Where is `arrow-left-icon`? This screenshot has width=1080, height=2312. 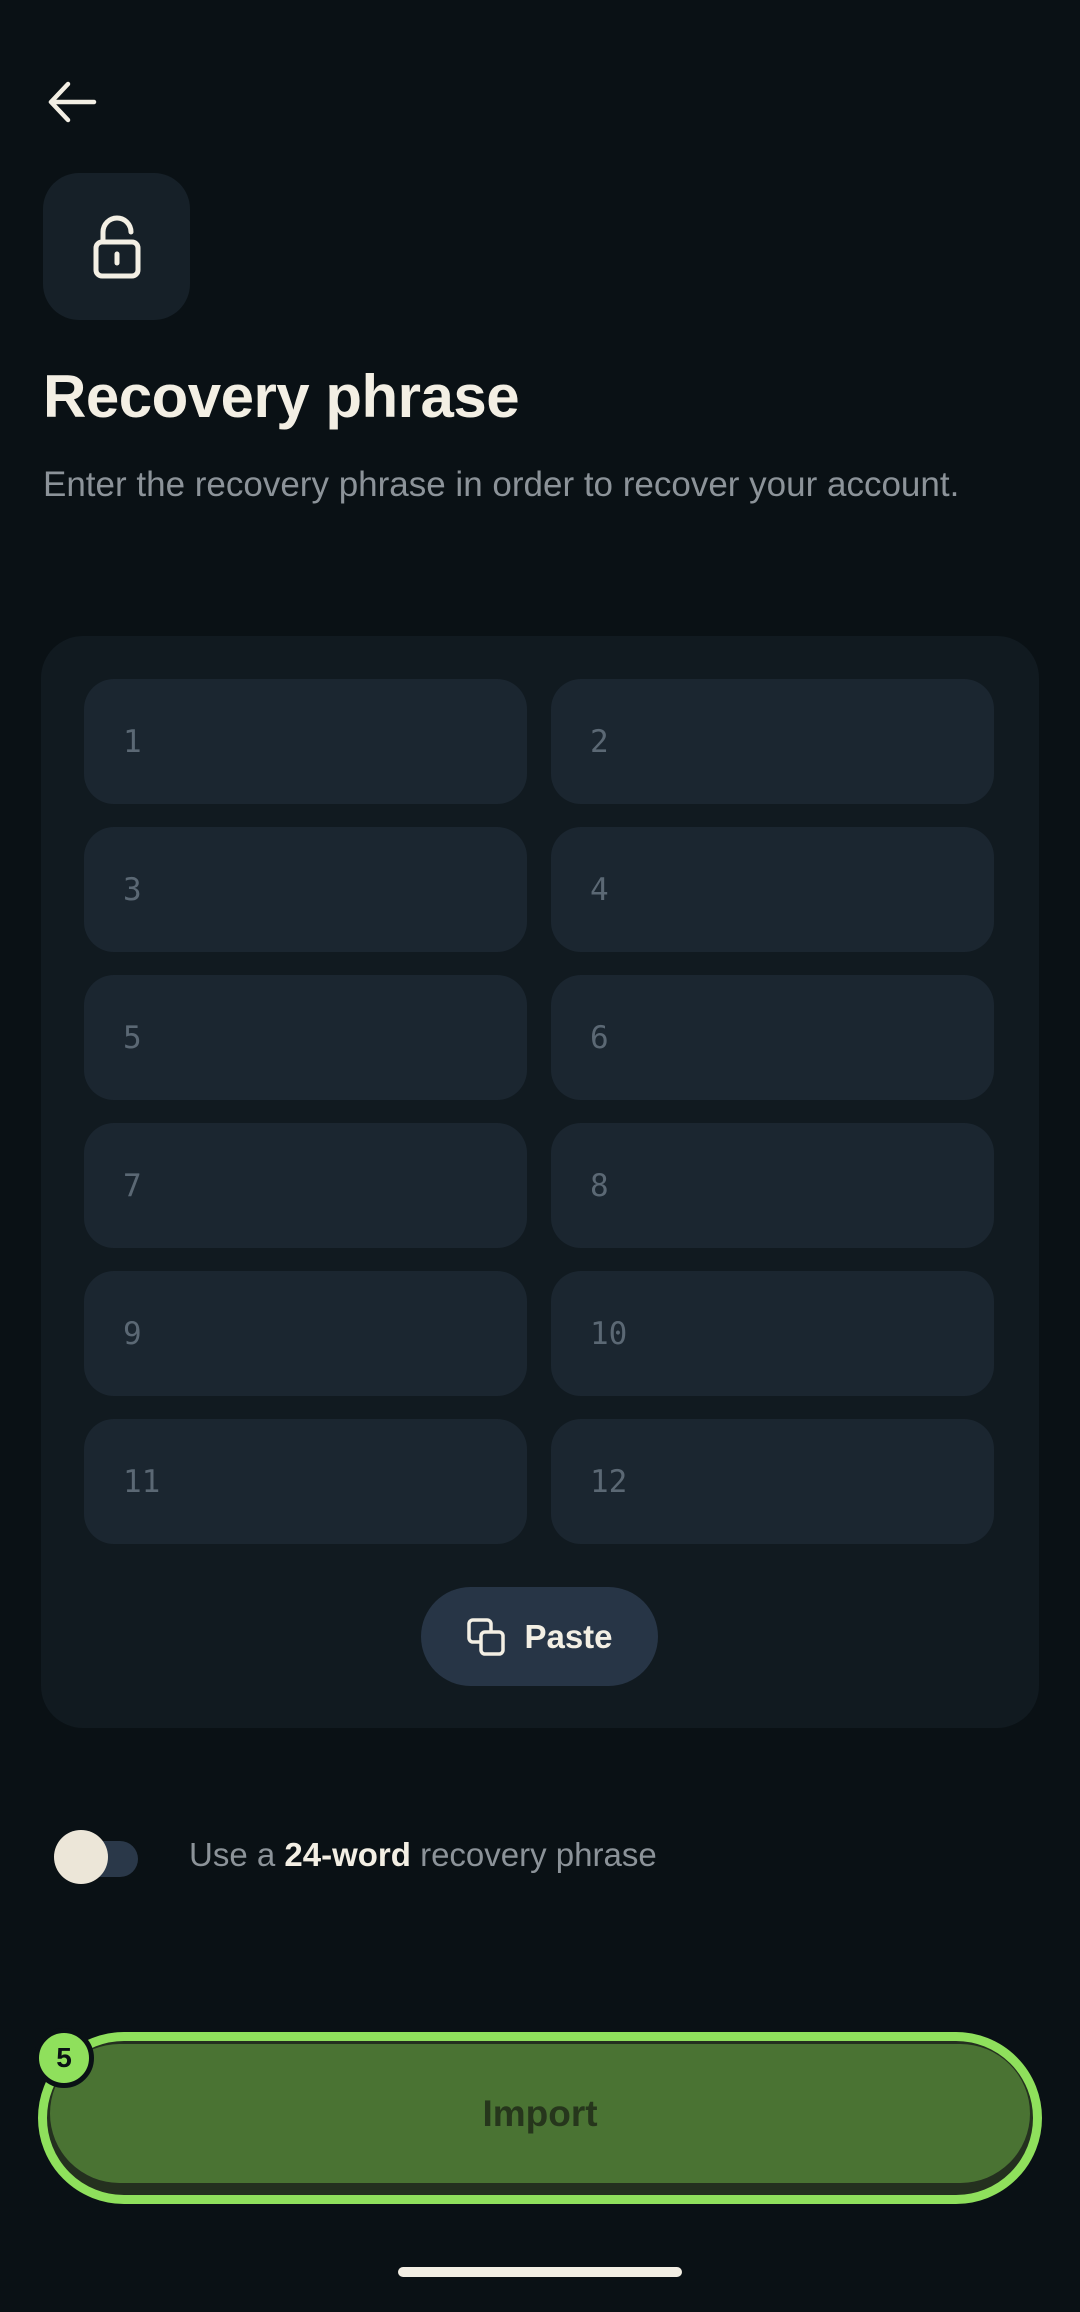
arrow-left-icon is located at coordinates (72, 102).